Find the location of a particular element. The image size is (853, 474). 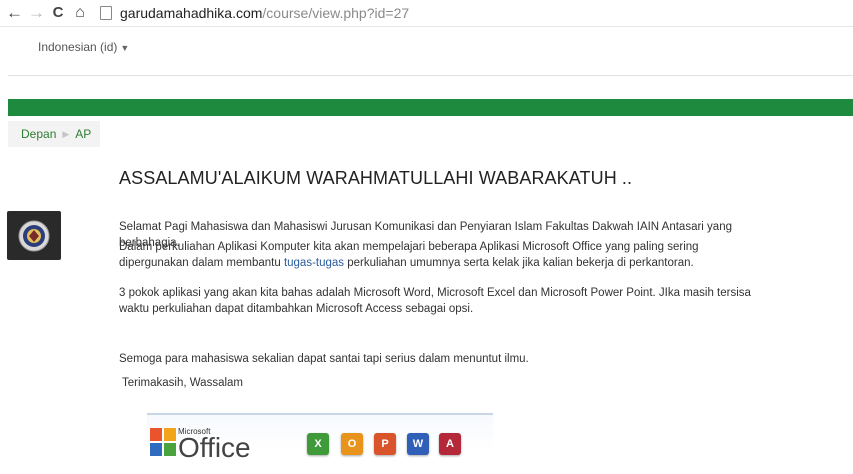

header-green-bar is located at coordinates (430, 107).